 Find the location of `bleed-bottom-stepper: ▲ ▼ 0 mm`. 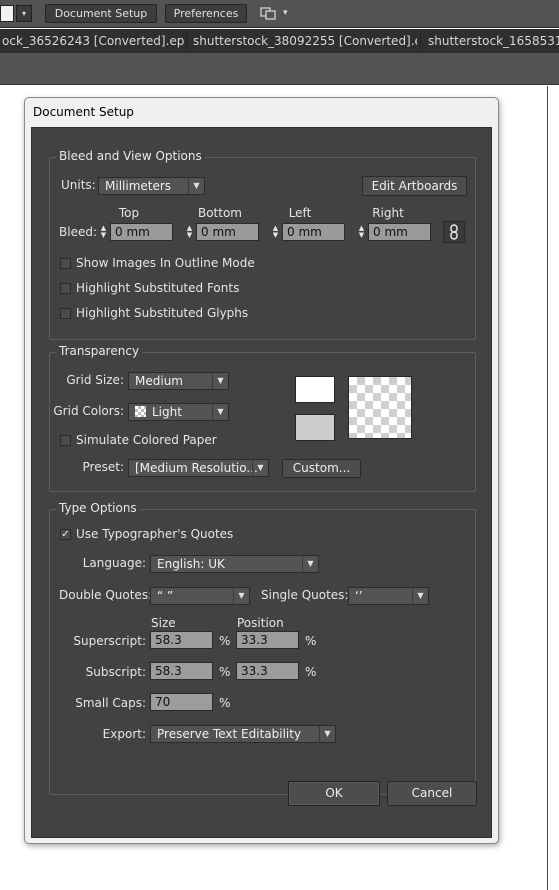

bleed-bottom-stepper: ▲ ▼ 0 mm is located at coordinates (221, 232).